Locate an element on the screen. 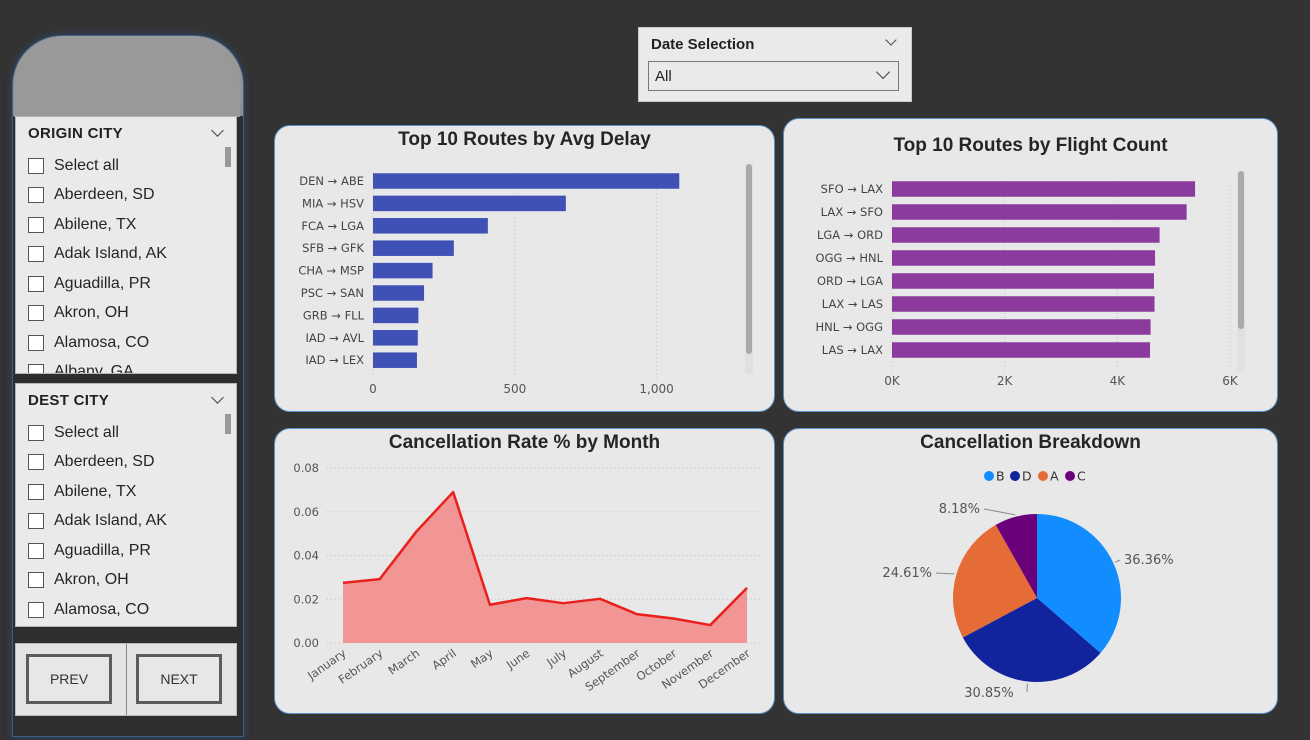 The image size is (1310, 740). legend-label: C is located at coordinates (1081, 476).